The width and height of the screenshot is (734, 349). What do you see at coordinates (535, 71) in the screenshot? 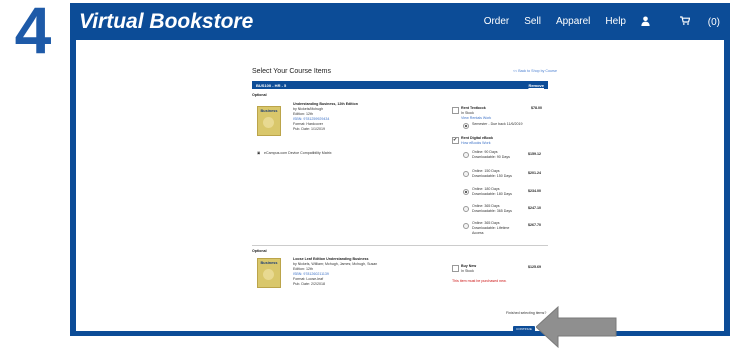
I see `back-to-shop-link: << Back to Shop by Course` at bounding box center [535, 71].